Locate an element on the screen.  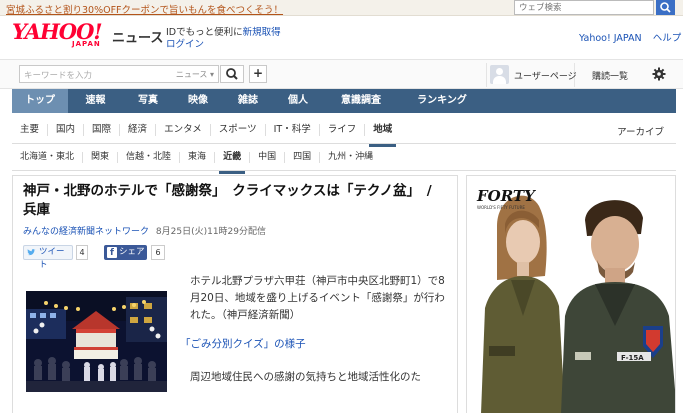
archive-link: アーカイブ is located at coordinates (640, 131).